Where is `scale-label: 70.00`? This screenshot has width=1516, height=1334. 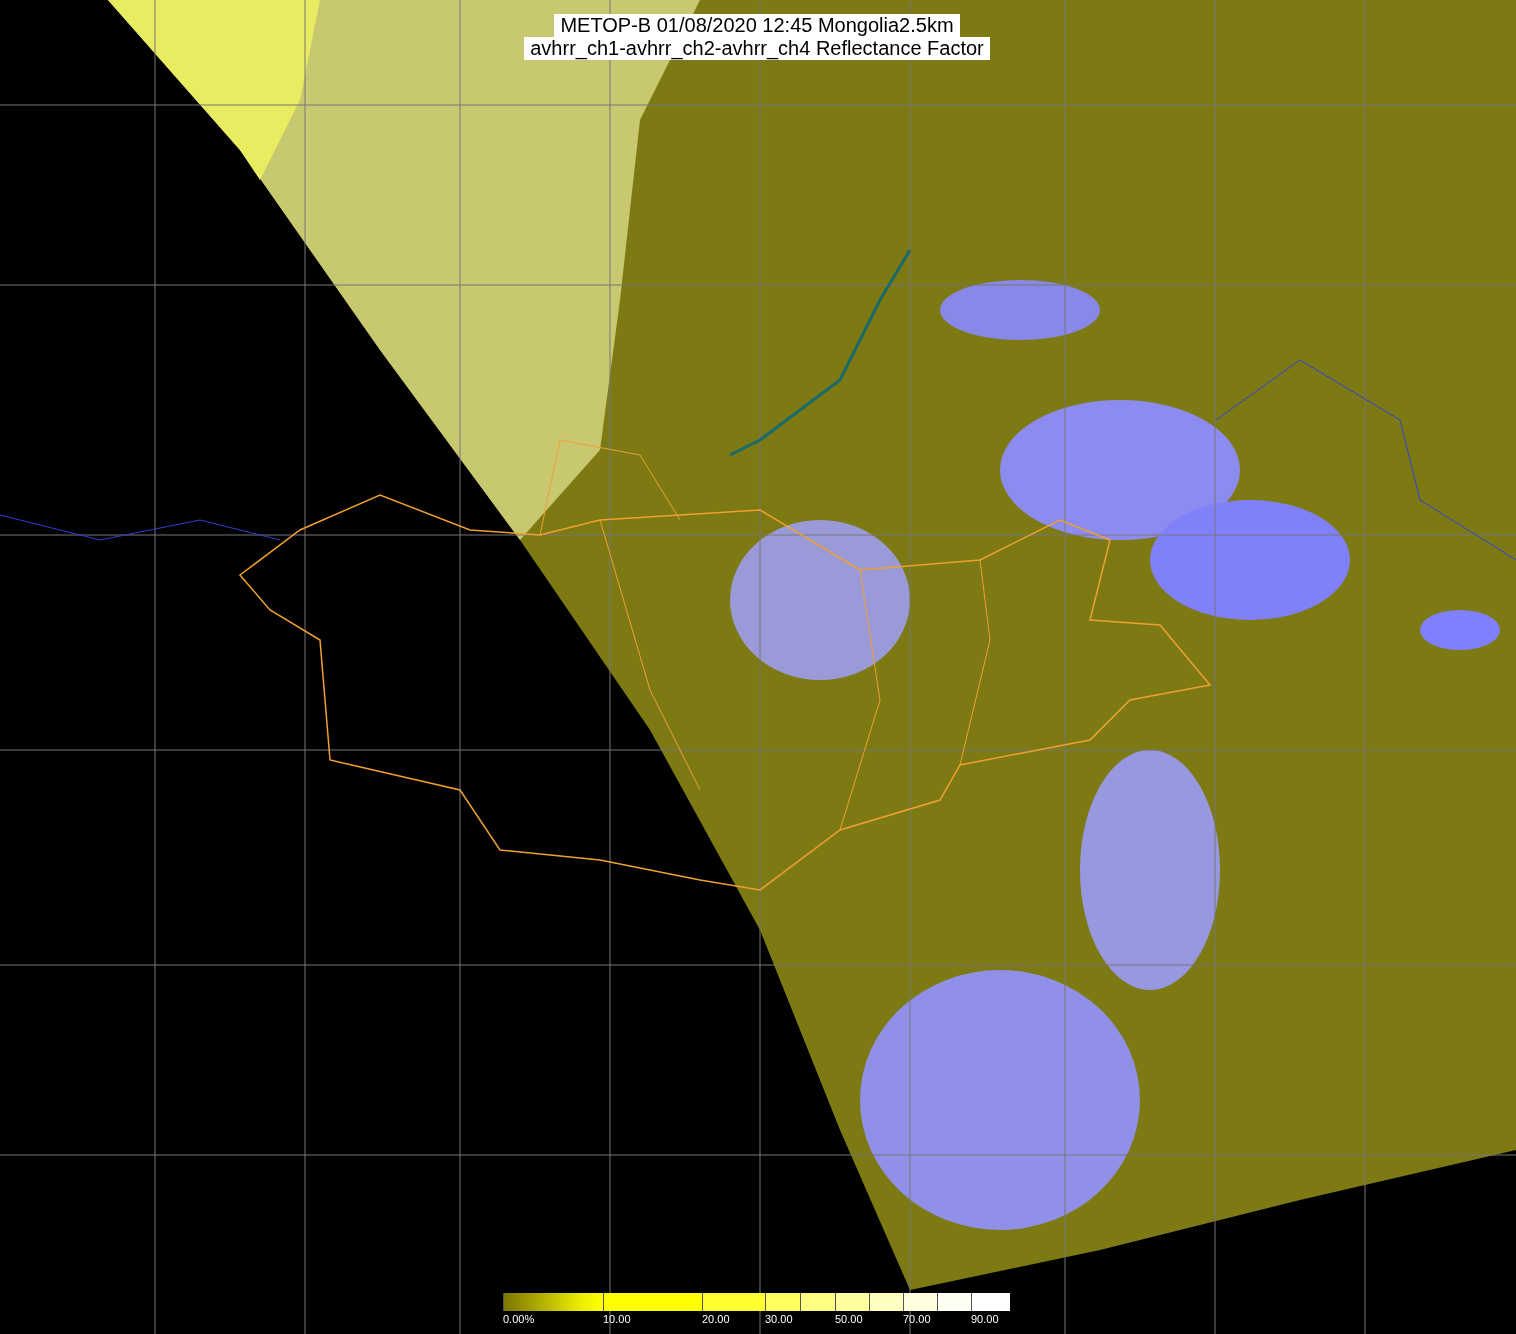 scale-label: 70.00 is located at coordinates (917, 1319).